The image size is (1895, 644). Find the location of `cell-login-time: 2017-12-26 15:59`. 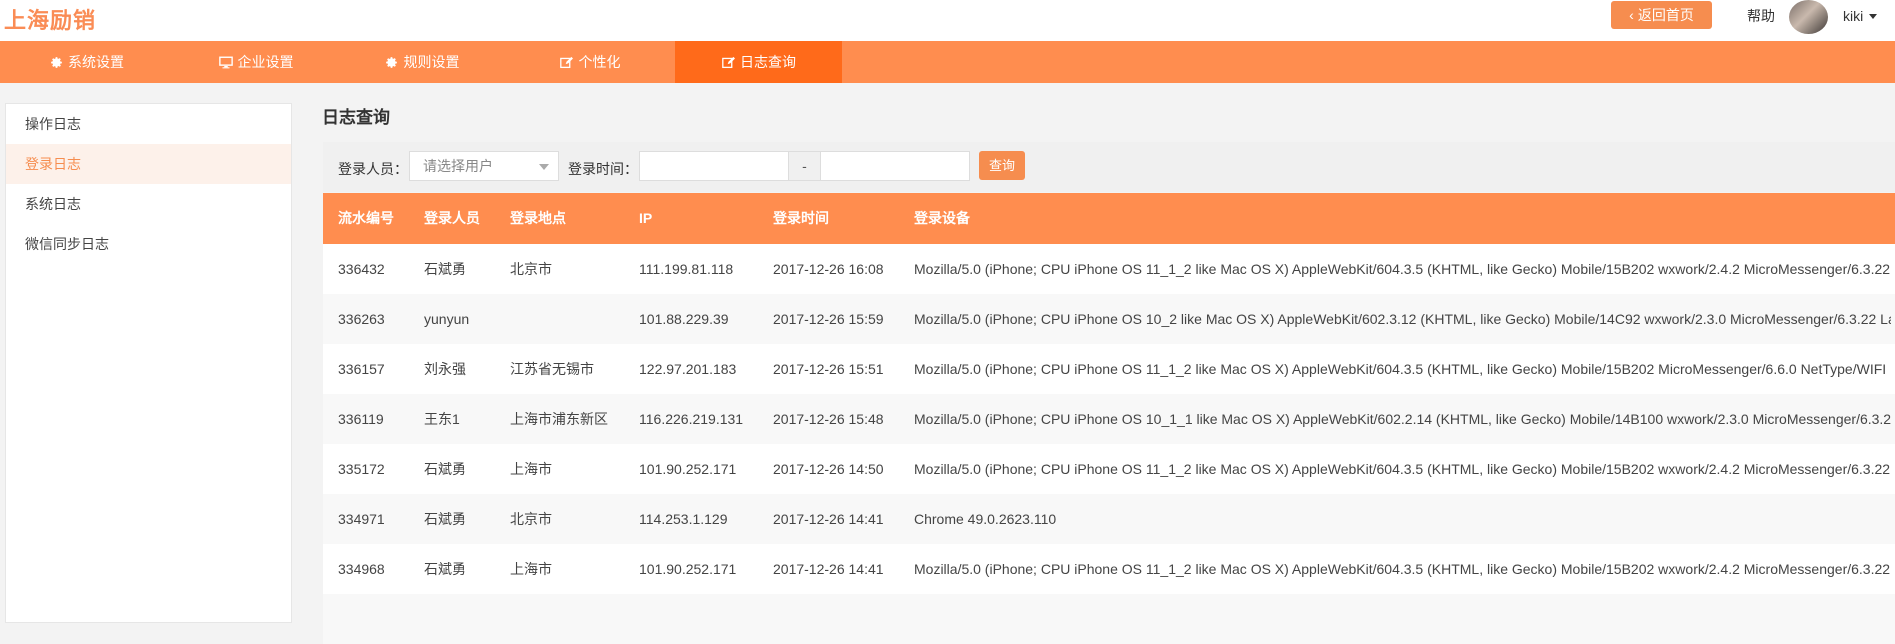

cell-login-time: 2017-12-26 15:59 is located at coordinates (828, 319).